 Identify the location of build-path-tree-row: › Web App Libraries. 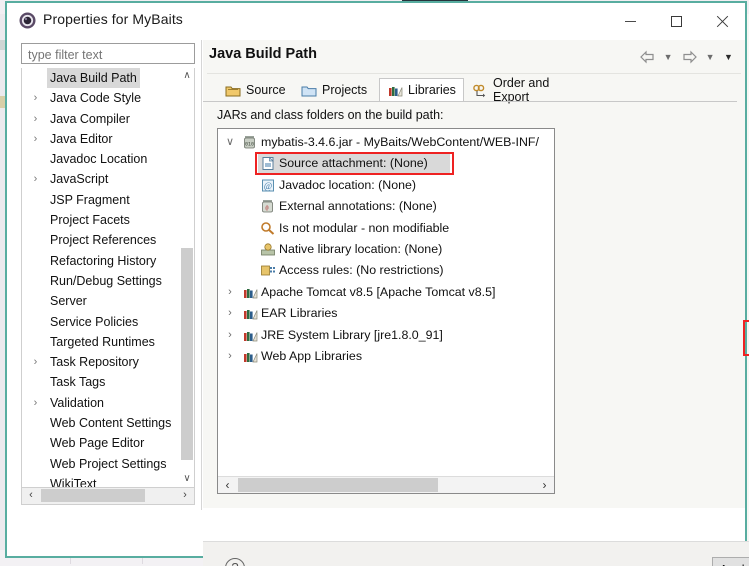
(386, 356).